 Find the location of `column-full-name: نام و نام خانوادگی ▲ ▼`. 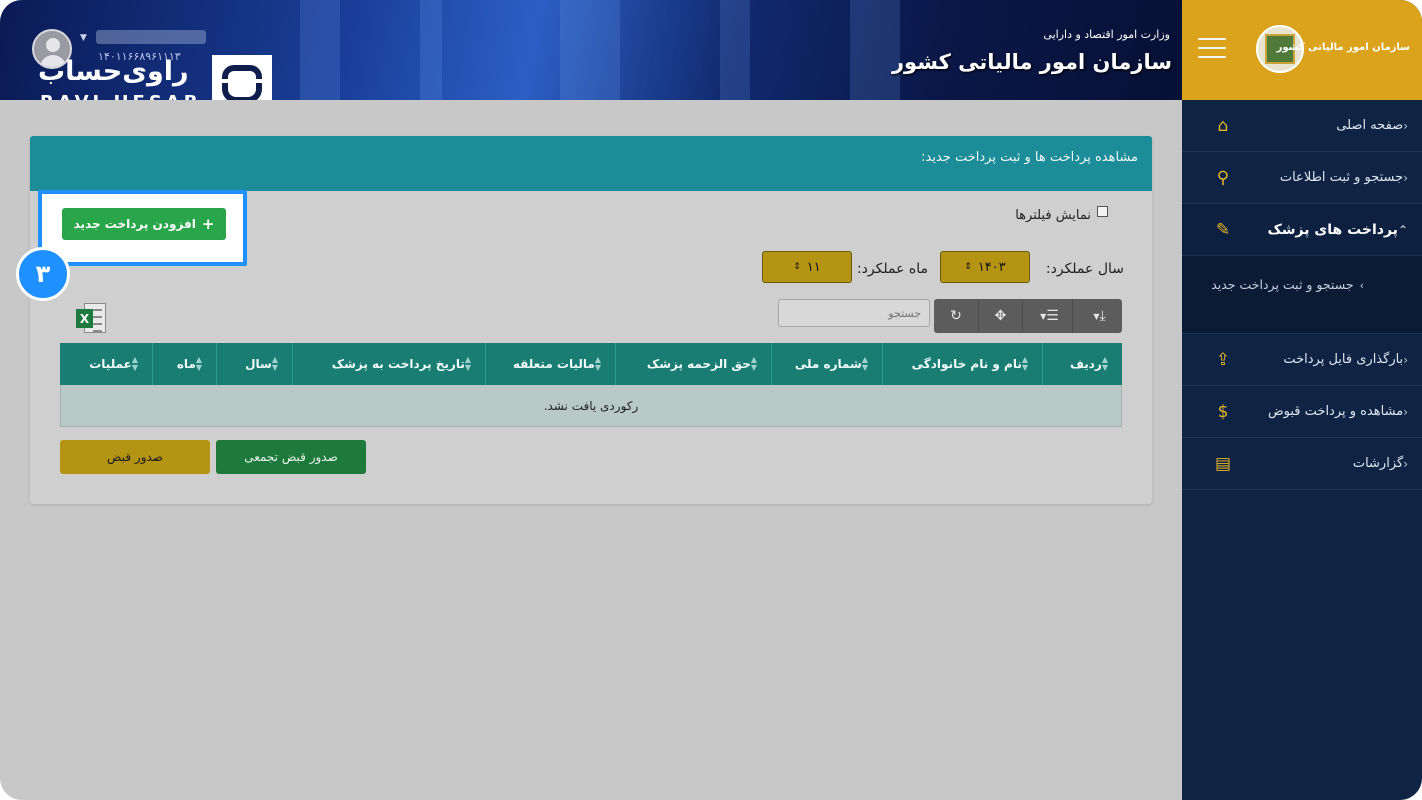

column-full-name: نام و نام خانوادگی ▲ ▼ is located at coordinates (962, 364).